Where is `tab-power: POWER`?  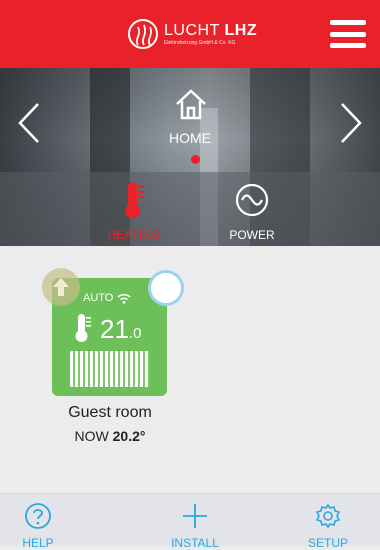
tab-power: POWER is located at coordinates (252, 235).